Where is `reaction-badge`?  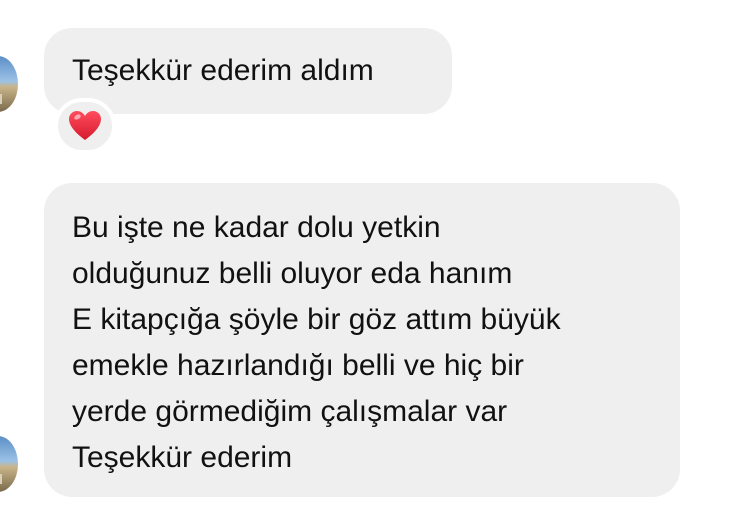
reaction-badge is located at coordinates (85, 126).